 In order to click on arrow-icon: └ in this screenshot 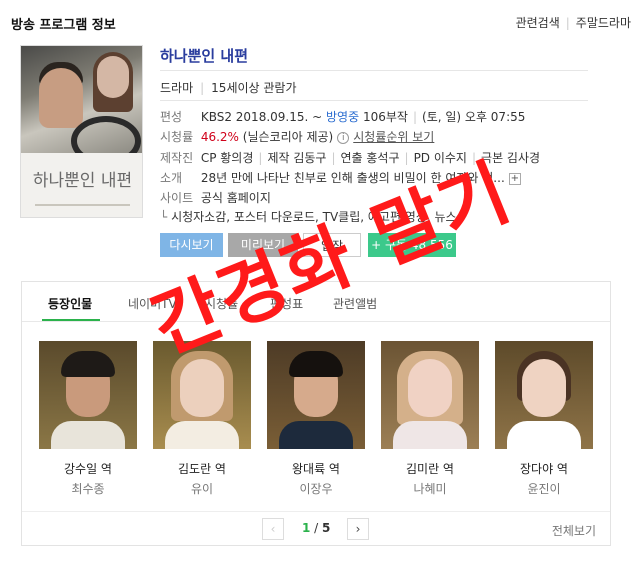, I will do `click(164, 217)`.